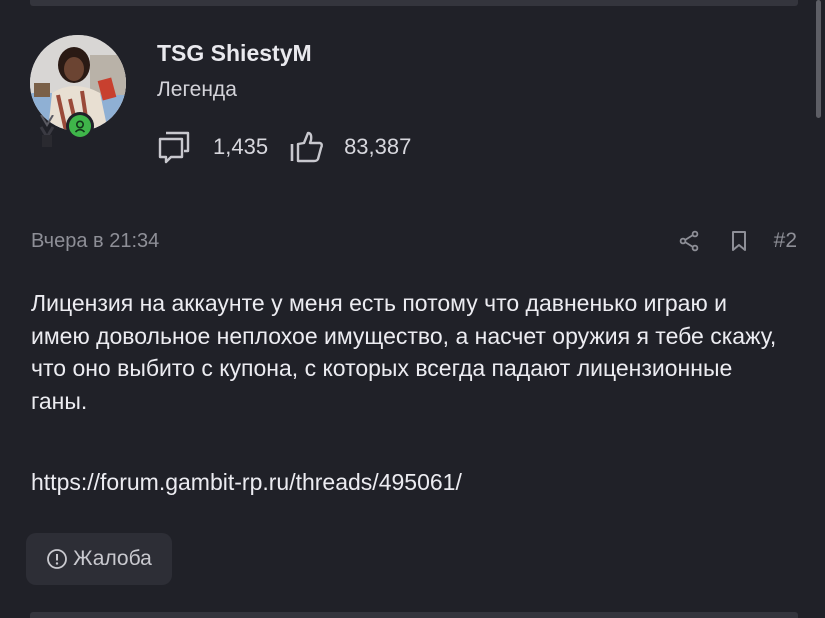 The height and width of the screenshot is (618, 825). I want to click on user-stats: 1,435 83,387, so click(284, 147).